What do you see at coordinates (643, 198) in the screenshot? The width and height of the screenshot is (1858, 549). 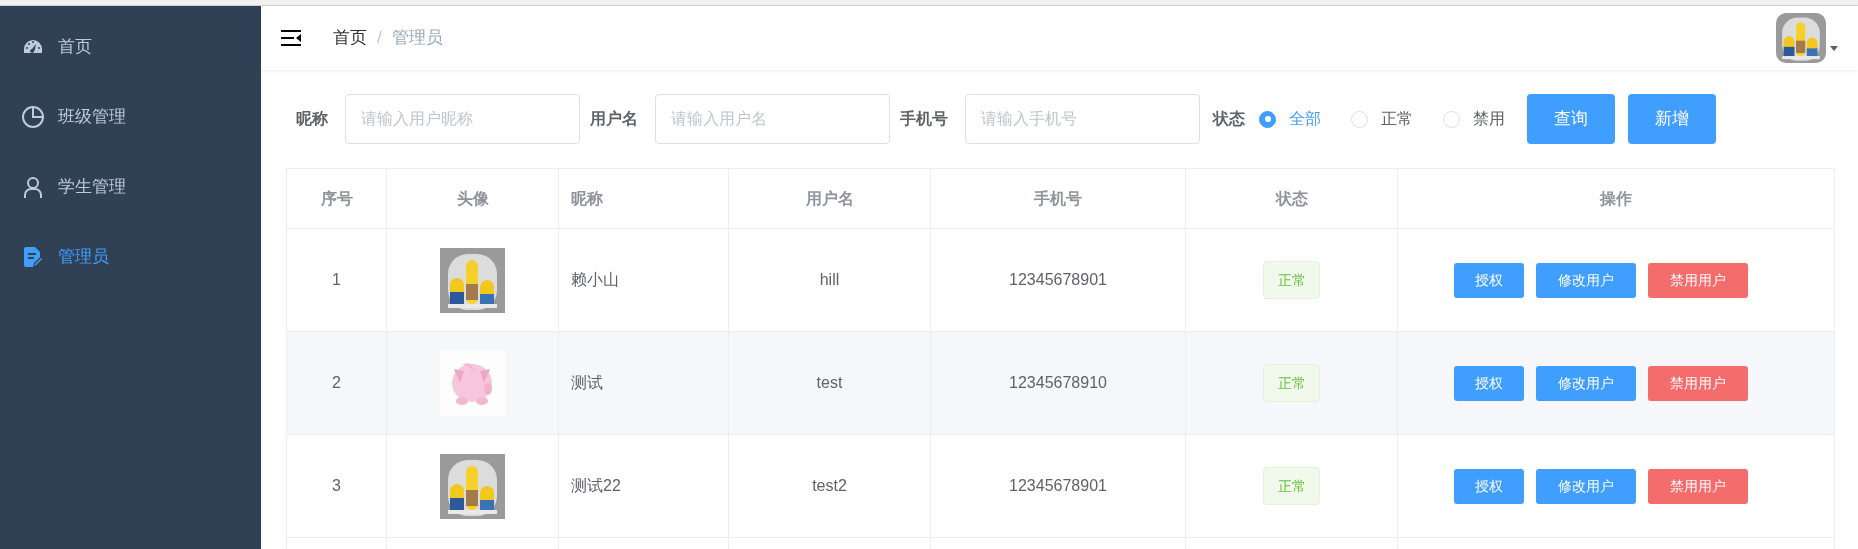 I see `column-header: 昵称` at bounding box center [643, 198].